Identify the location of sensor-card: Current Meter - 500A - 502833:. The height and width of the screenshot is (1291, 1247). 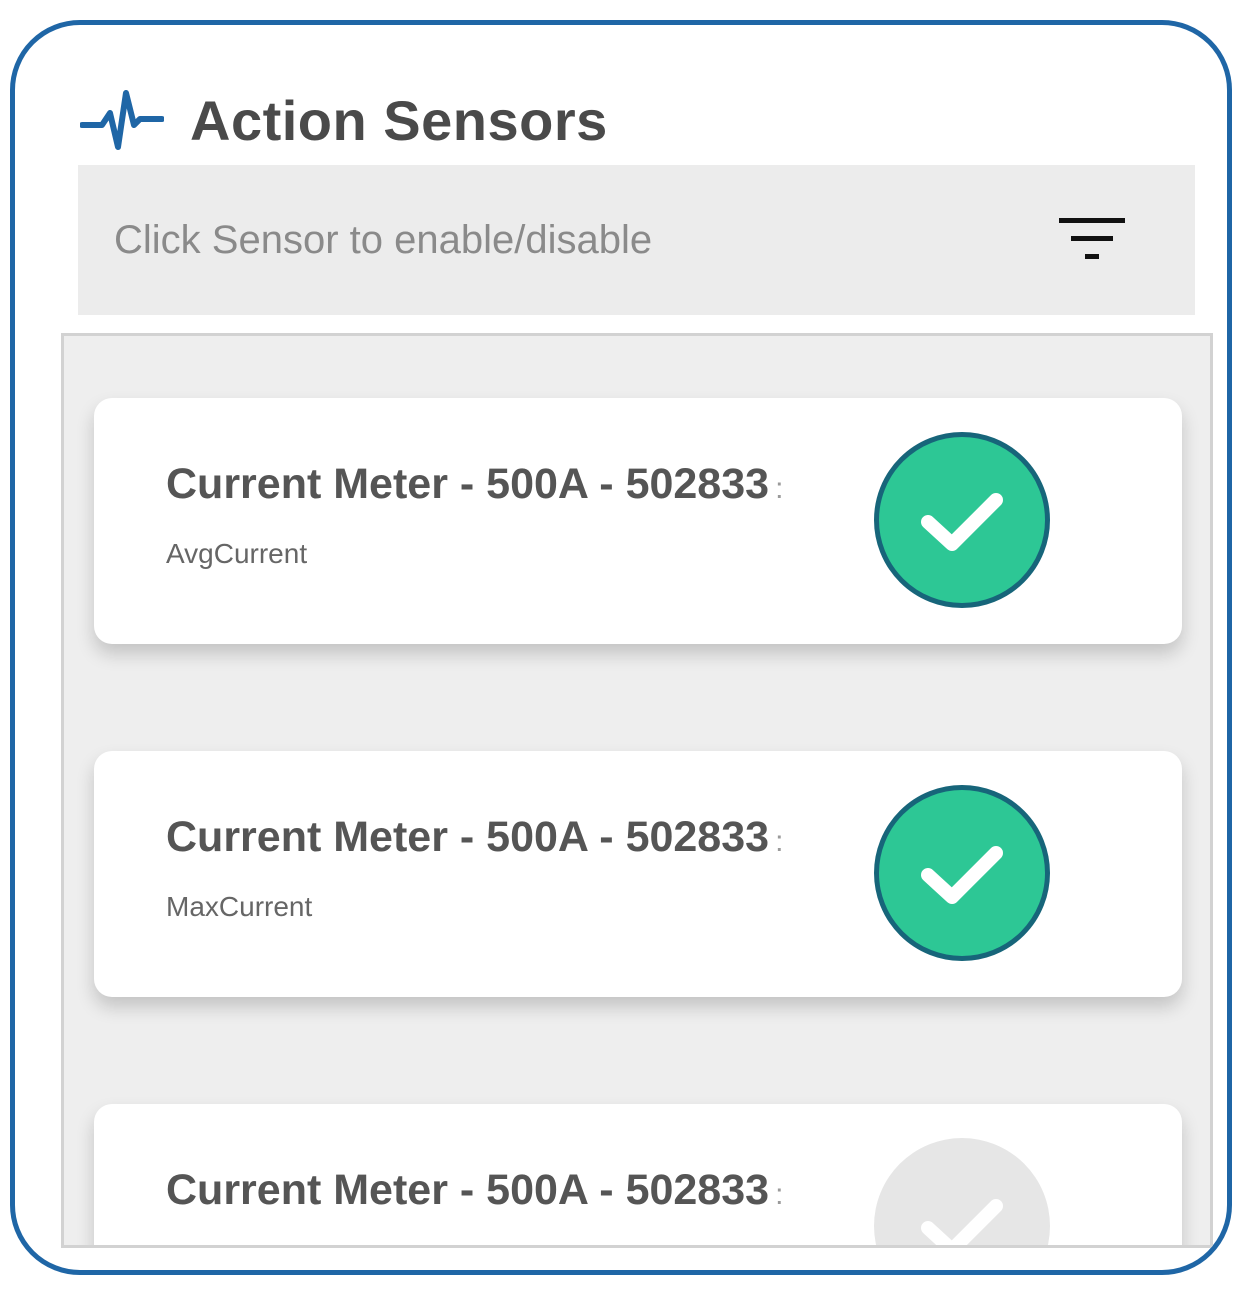
(638, 1174).